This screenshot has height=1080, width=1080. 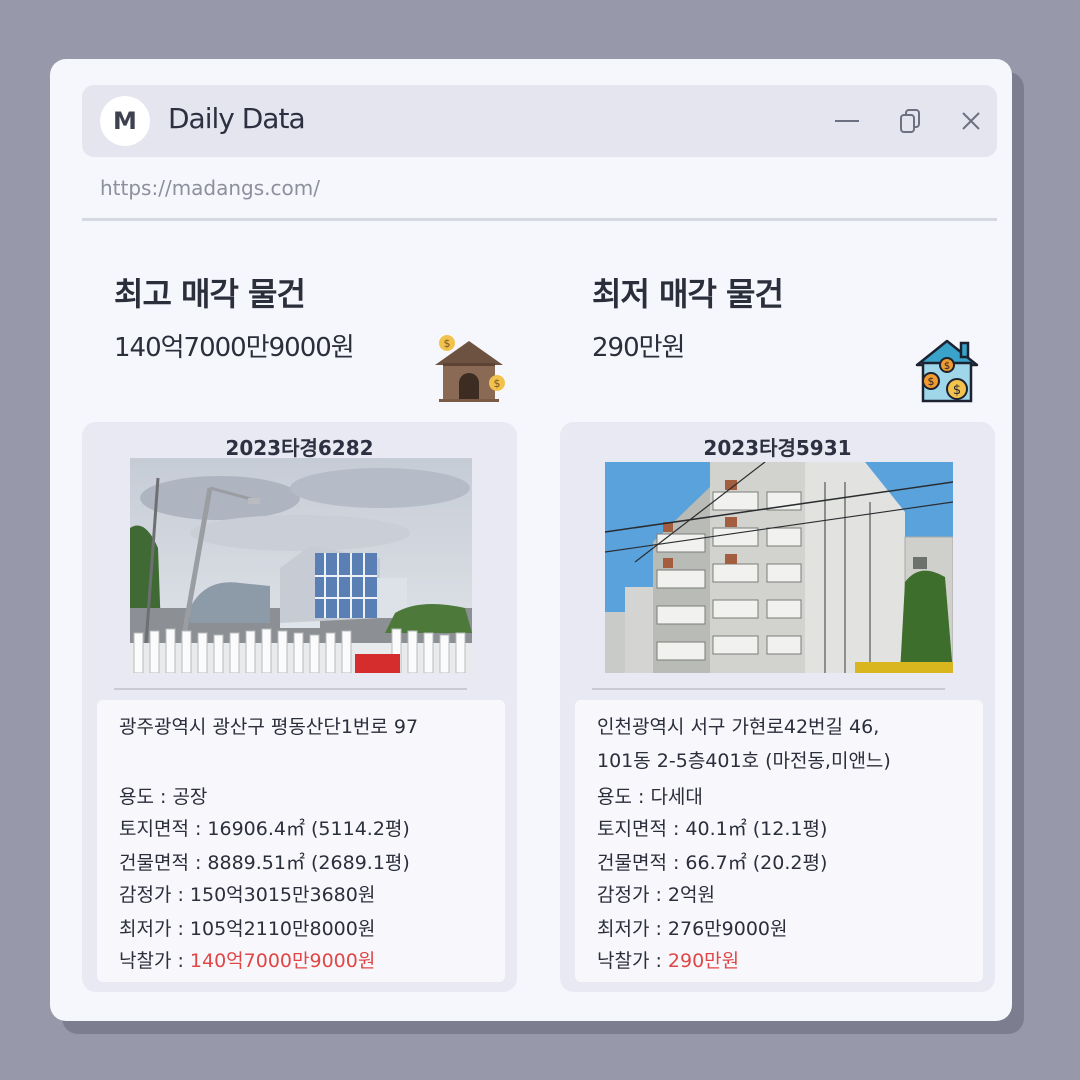 What do you see at coordinates (911, 121) in the screenshot?
I see `restore-icon` at bounding box center [911, 121].